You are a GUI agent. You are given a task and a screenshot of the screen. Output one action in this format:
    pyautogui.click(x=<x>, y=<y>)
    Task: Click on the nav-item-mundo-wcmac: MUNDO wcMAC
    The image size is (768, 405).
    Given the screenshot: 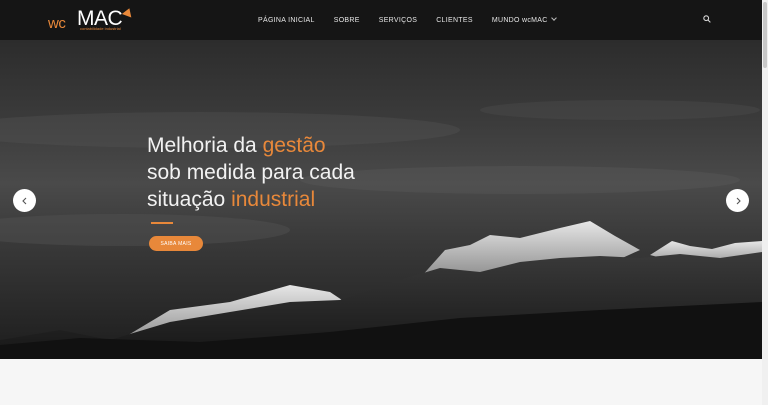 What is the action you would take?
    pyautogui.click(x=524, y=19)
    